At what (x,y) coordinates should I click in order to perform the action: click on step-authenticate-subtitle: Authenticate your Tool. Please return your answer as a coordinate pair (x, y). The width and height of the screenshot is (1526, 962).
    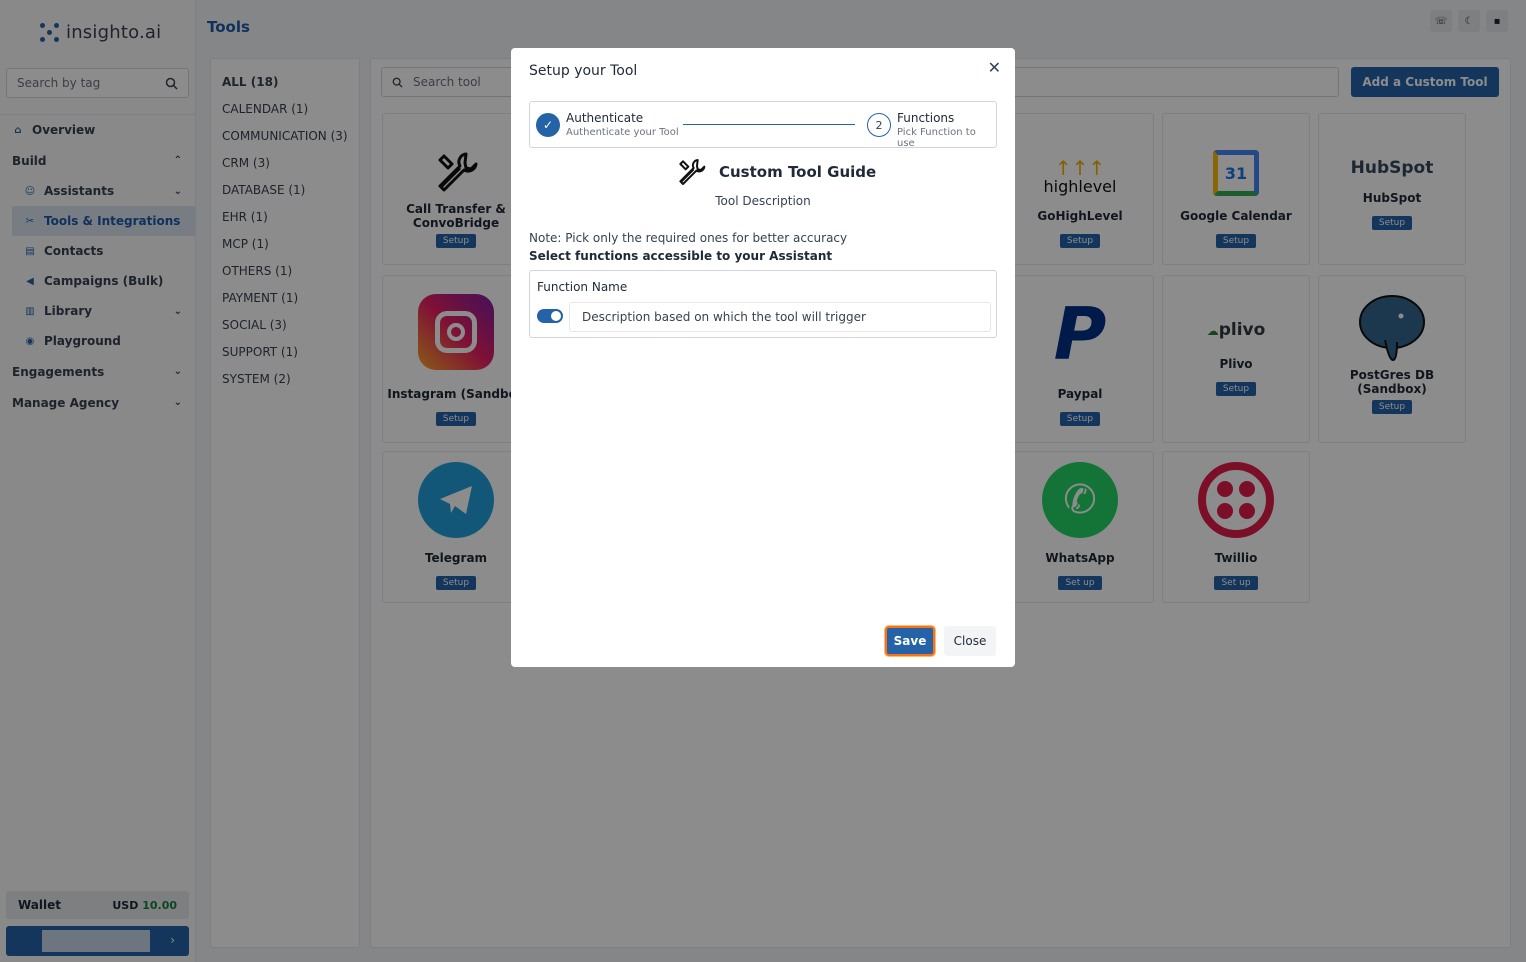
    Looking at the image, I should click on (622, 132).